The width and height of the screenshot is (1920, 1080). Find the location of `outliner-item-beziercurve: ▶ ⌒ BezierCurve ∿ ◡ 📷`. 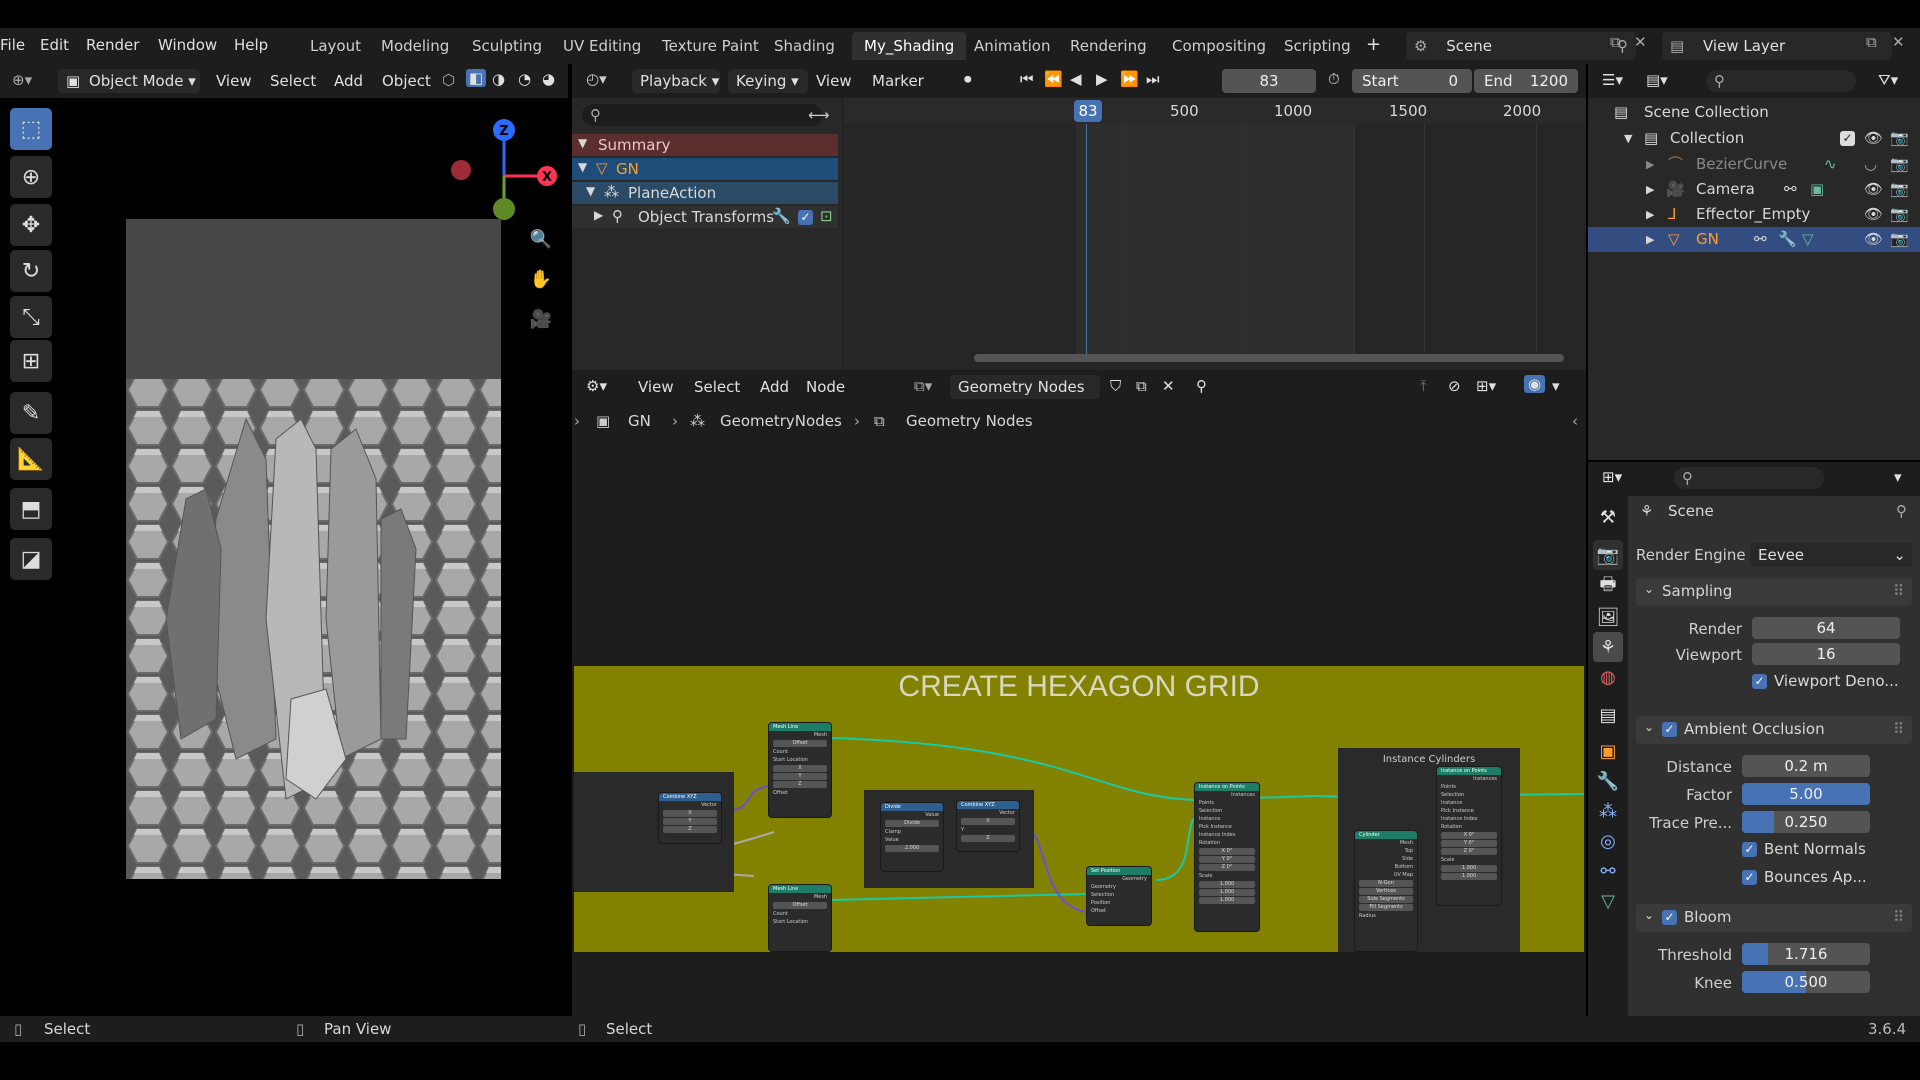

outliner-item-beziercurve: ▶ ⌒ BezierCurve ∿ ◡ 📷 is located at coordinates (1754, 164).